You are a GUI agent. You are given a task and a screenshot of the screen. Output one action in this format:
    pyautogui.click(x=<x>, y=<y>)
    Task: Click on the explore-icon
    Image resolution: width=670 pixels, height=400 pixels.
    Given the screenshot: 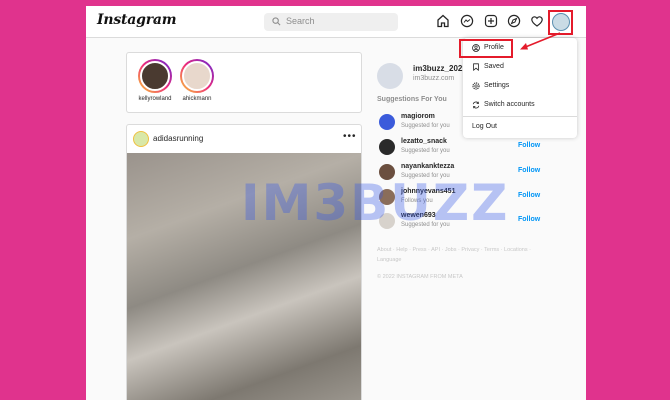 What is the action you would take?
    pyautogui.click(x=514, y=21)
    